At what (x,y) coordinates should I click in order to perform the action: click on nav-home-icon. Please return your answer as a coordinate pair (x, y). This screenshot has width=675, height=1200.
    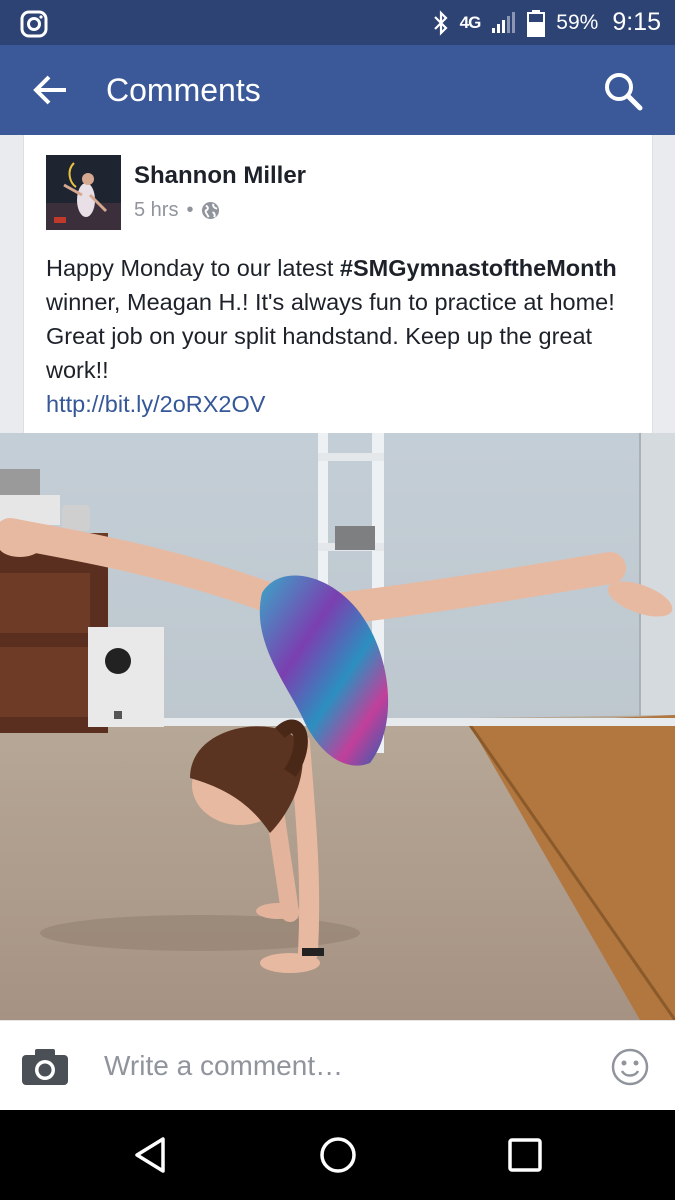
    Looking at the image, I should click on (338, 1155).